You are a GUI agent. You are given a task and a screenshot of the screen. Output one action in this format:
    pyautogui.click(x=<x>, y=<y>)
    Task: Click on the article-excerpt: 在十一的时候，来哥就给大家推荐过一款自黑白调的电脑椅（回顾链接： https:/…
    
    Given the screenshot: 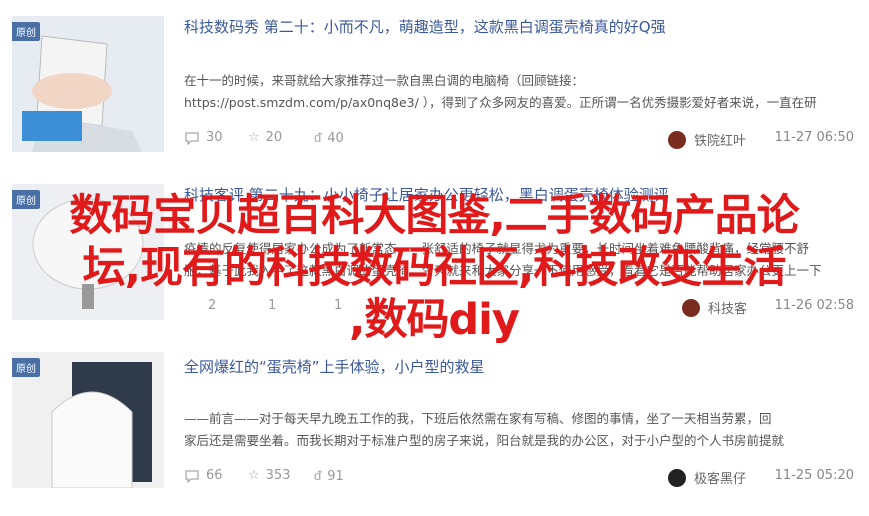 What is the action you would take?
    pyautogui.click(x=519, y=92)
    